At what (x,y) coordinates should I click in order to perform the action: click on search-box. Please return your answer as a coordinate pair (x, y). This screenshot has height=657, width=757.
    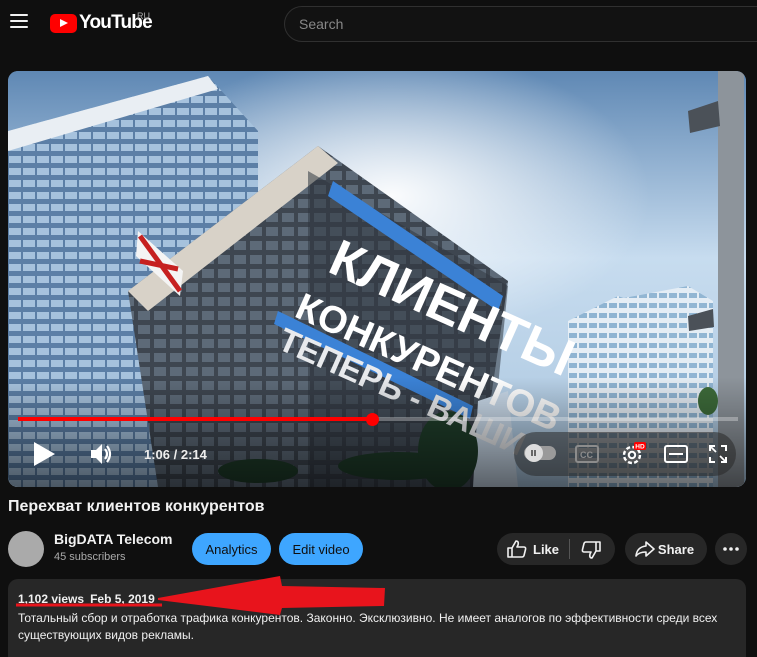
    Looking at the image, I should click on (520, 24).